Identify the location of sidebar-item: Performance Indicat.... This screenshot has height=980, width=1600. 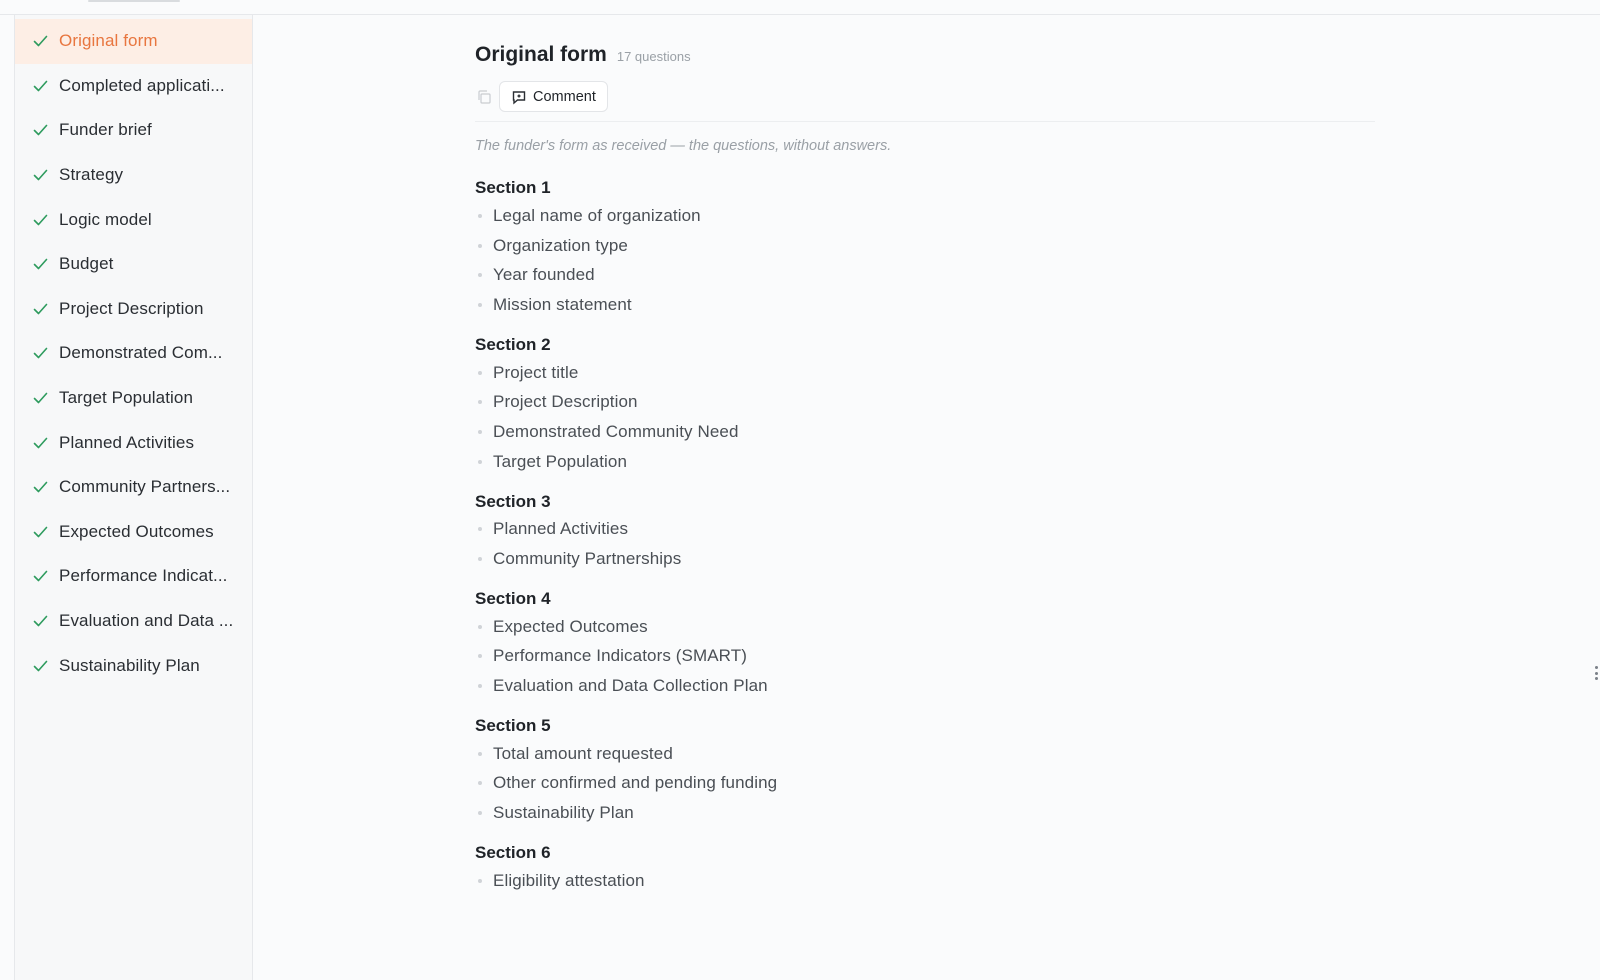
(133, 576).